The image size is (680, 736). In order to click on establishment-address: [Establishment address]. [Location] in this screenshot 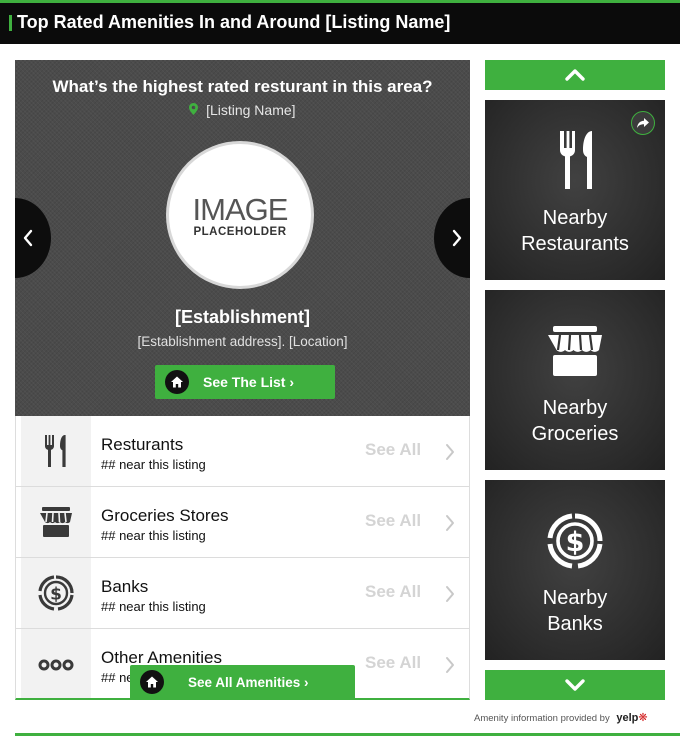, I will do `click(242, 341)`.